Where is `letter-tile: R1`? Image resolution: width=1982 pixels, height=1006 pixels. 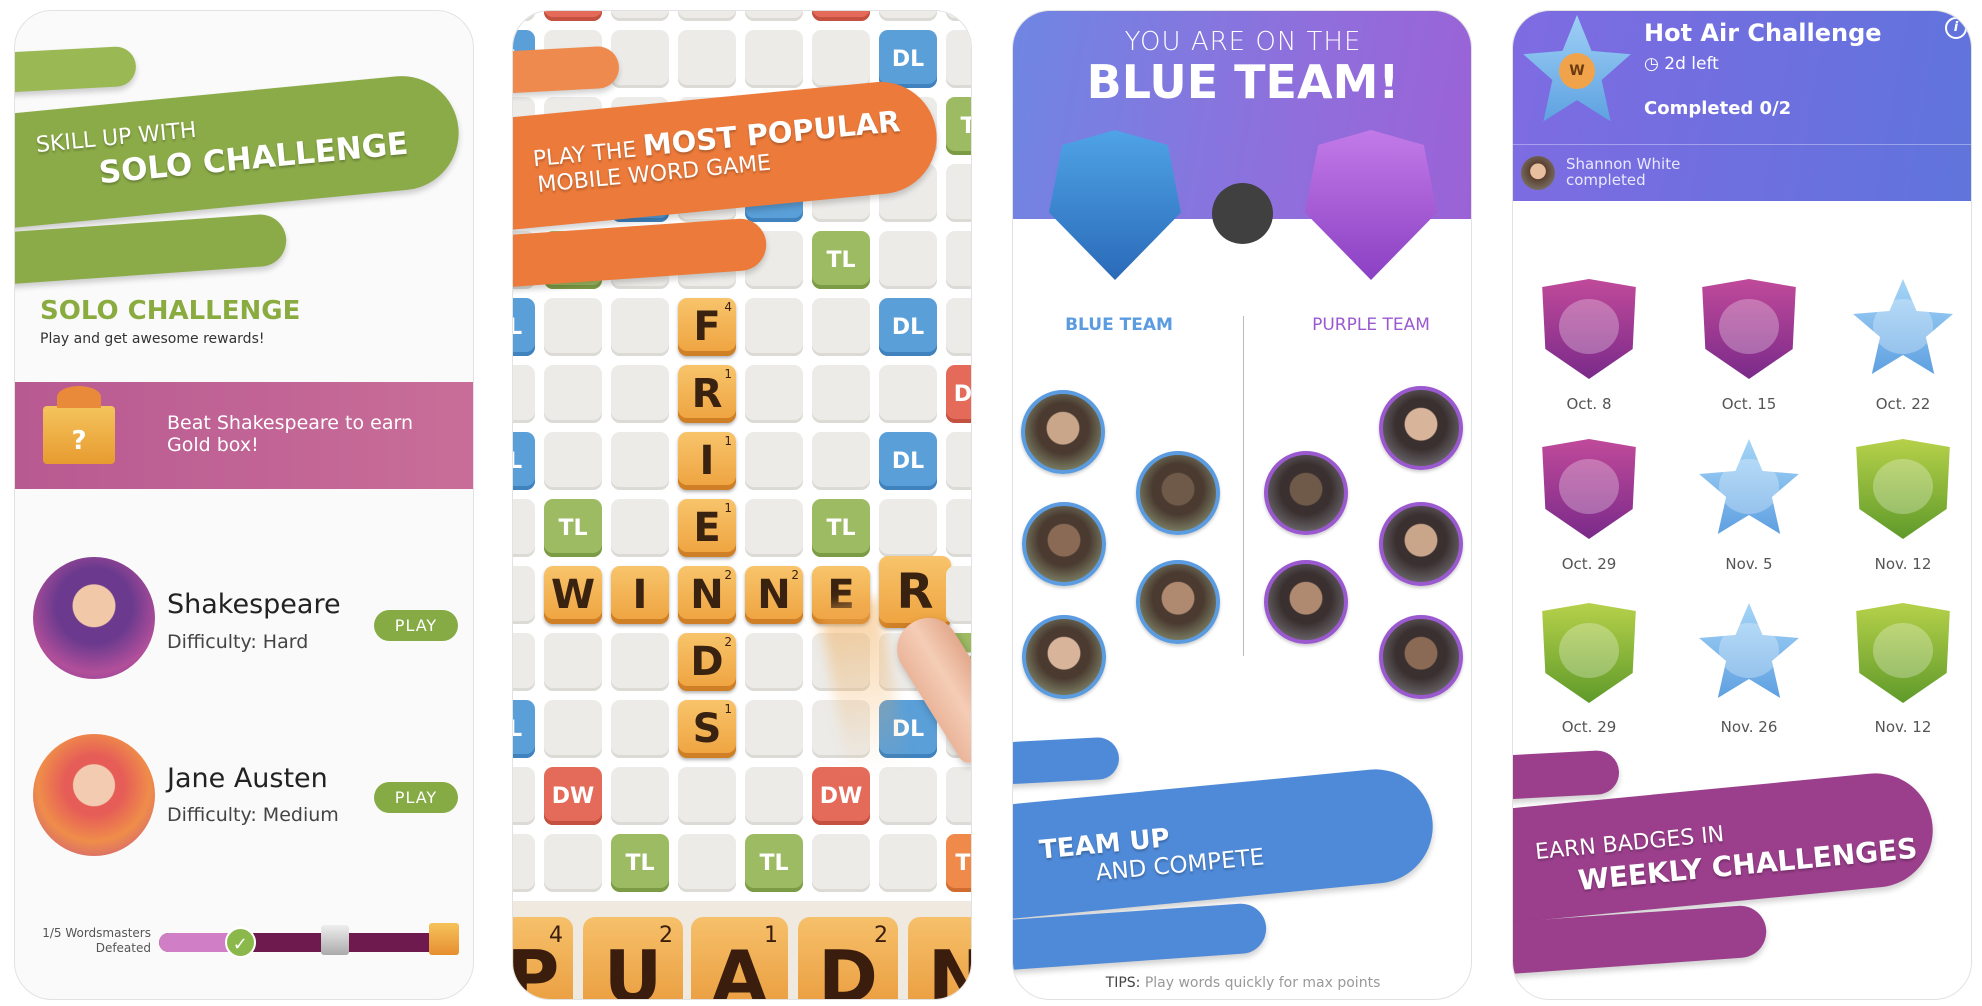
letter-tile: R1 is located at coordinates (707, 394).